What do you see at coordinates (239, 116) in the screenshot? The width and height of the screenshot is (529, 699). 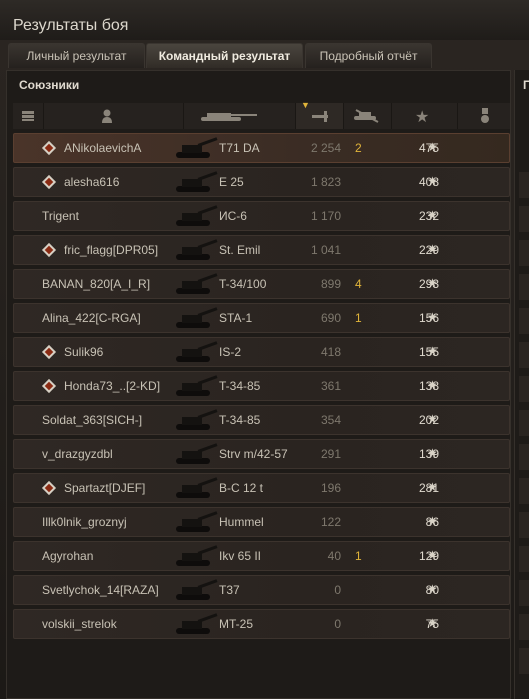 I see `tank-column-header` at bounding box center [239, 116].